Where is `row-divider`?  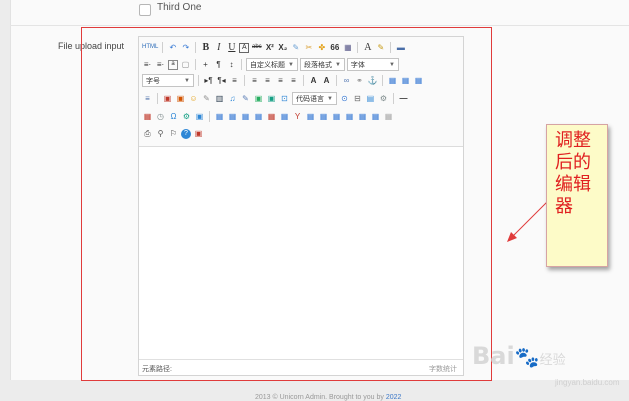 row-divider is located at coordinates (319, 25).